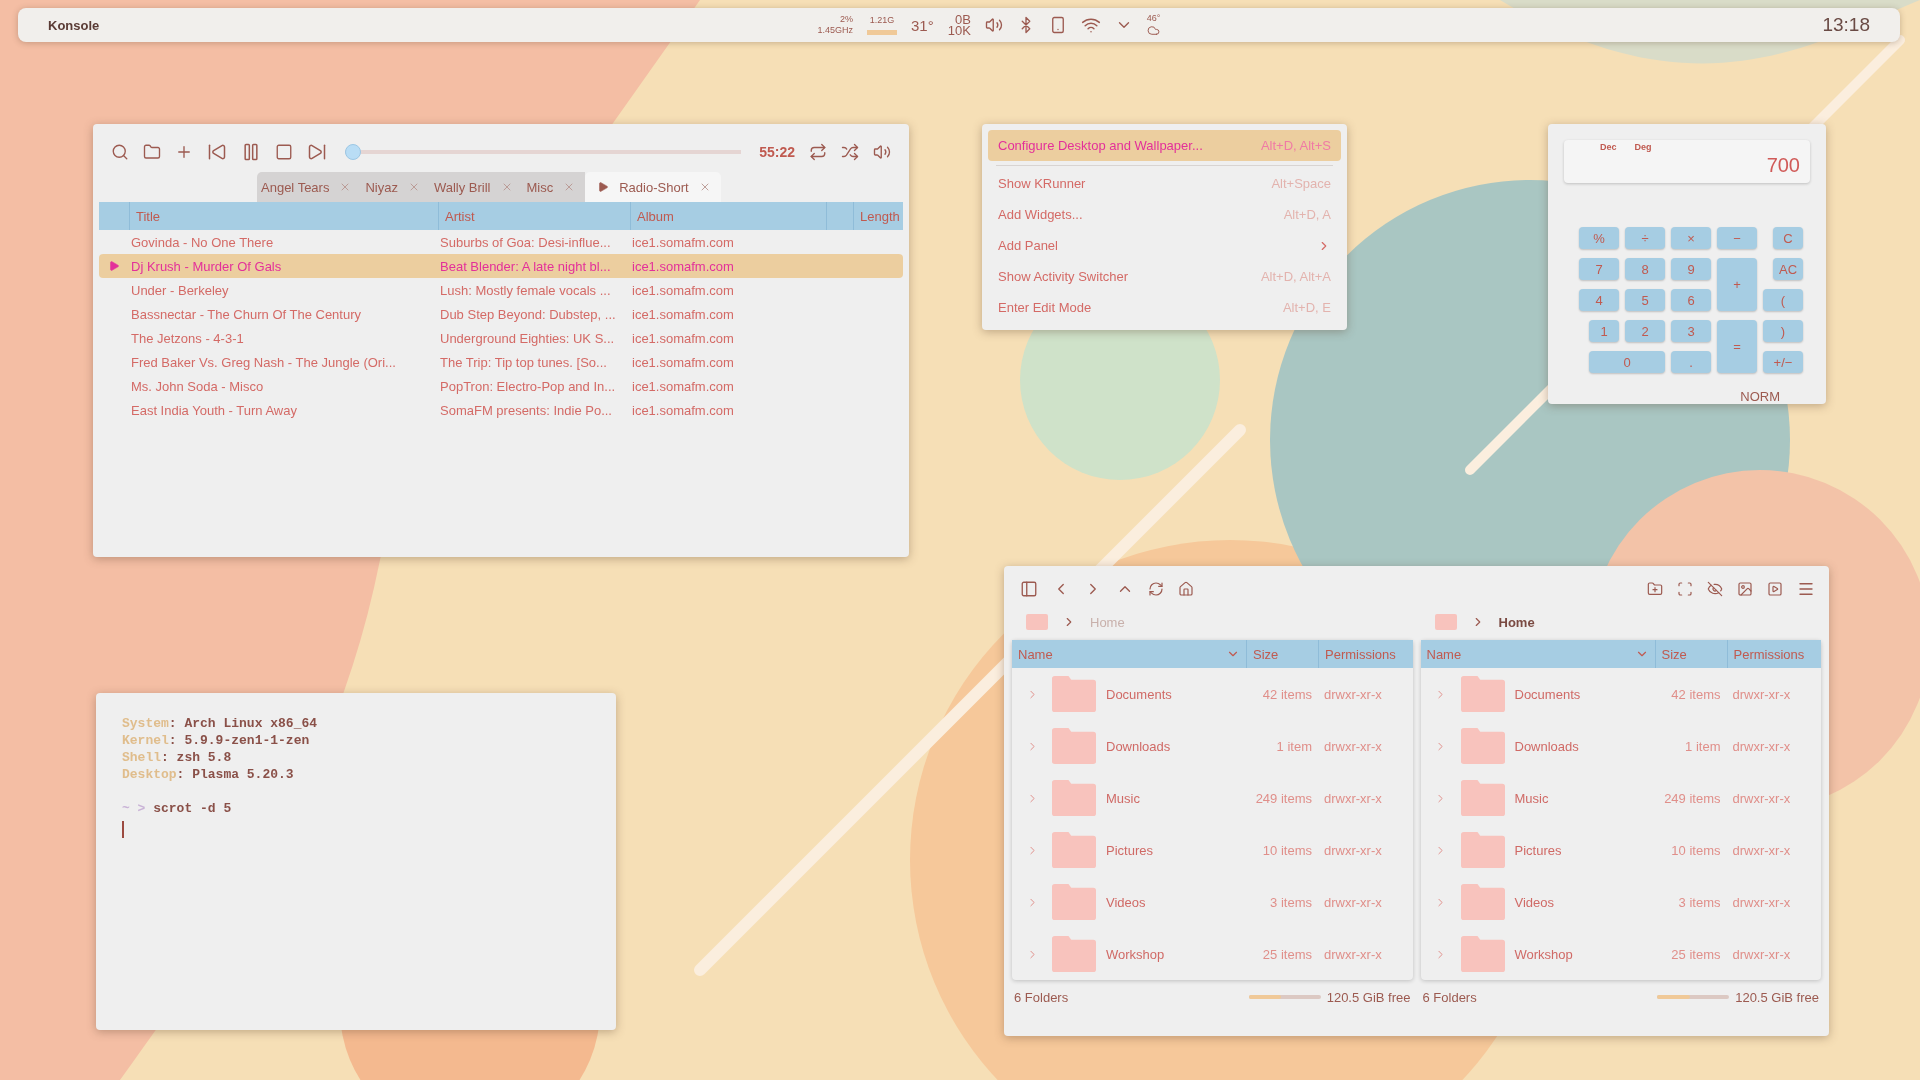 Image resolution: width=1920 pixels, height=1080 pixels. What do you see at coordinates (1691, 300) in the screenshot?
I see `calculator-key: 6` at bounding box center [1691, 300].